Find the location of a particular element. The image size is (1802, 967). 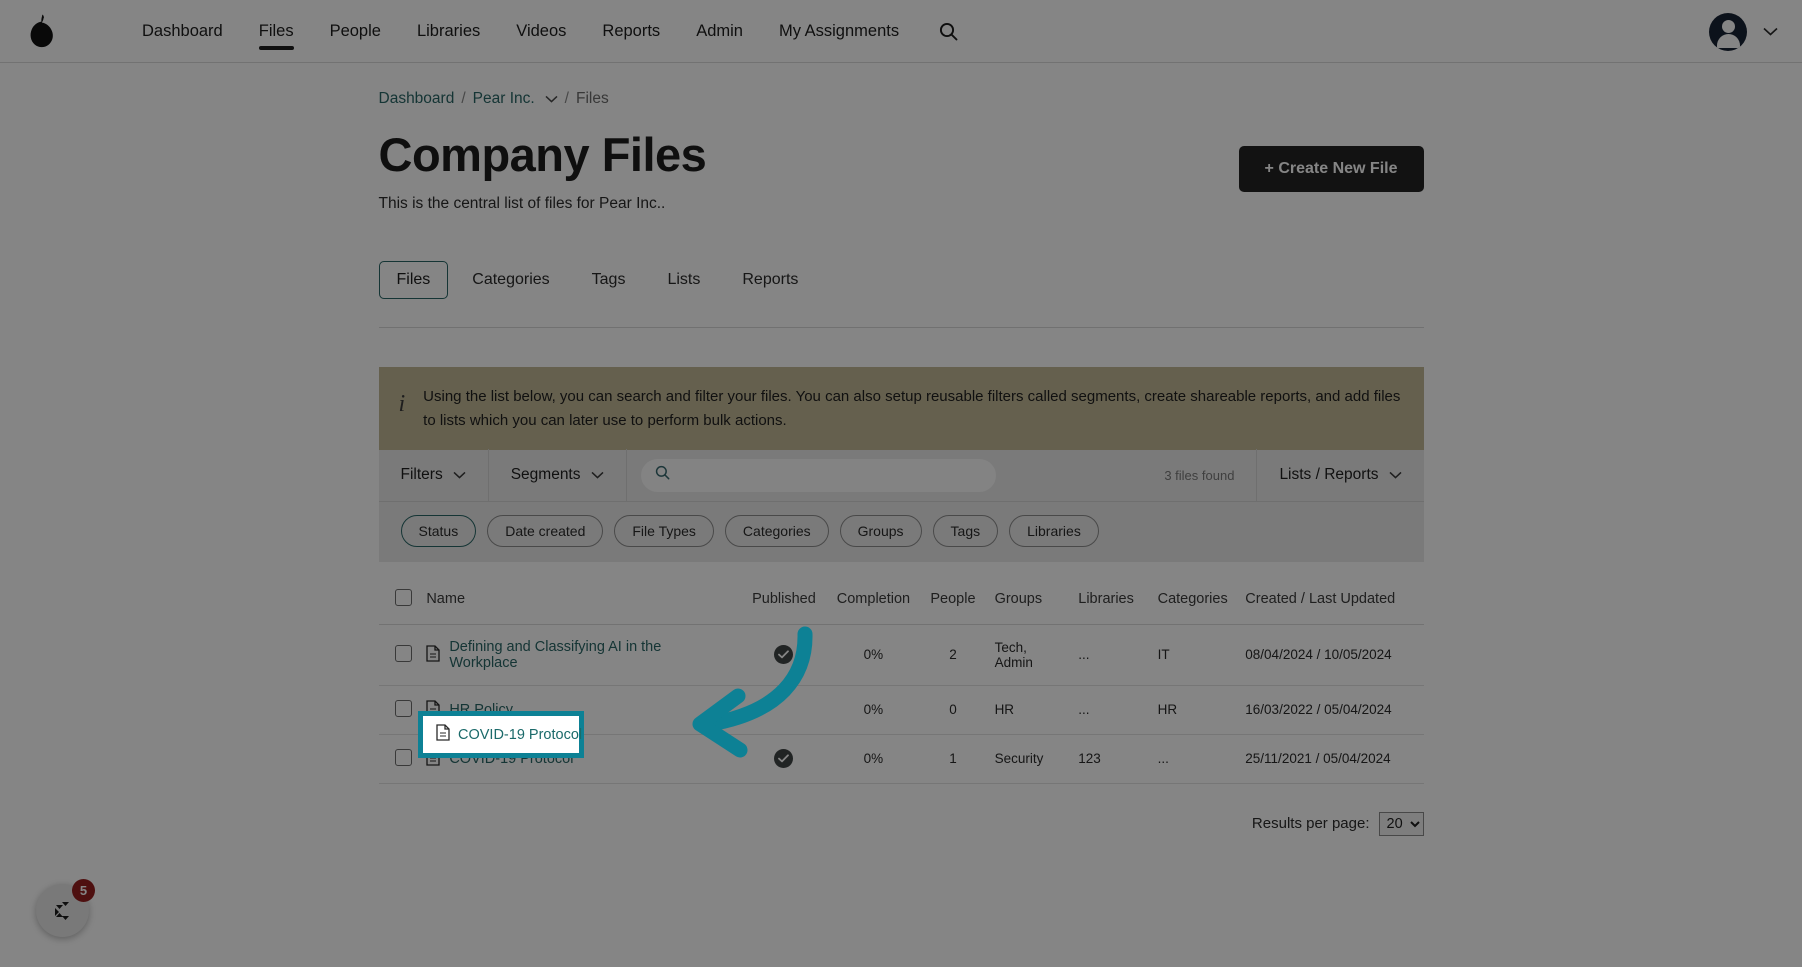

chat-widget-button: 5 is located at coordinates (65, 908).